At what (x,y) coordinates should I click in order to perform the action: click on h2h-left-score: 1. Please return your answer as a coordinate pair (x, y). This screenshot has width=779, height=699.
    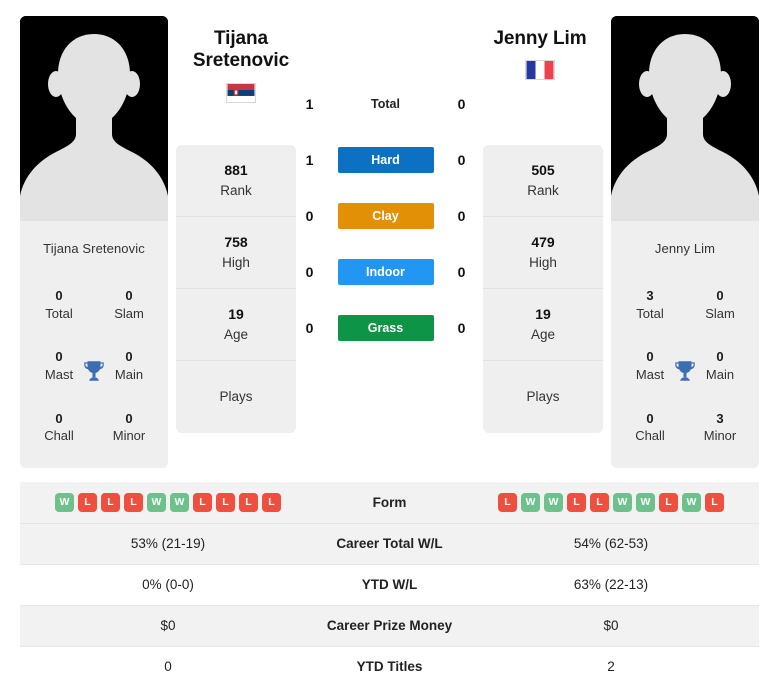
    Looking at the image, I should click on (309, 160).